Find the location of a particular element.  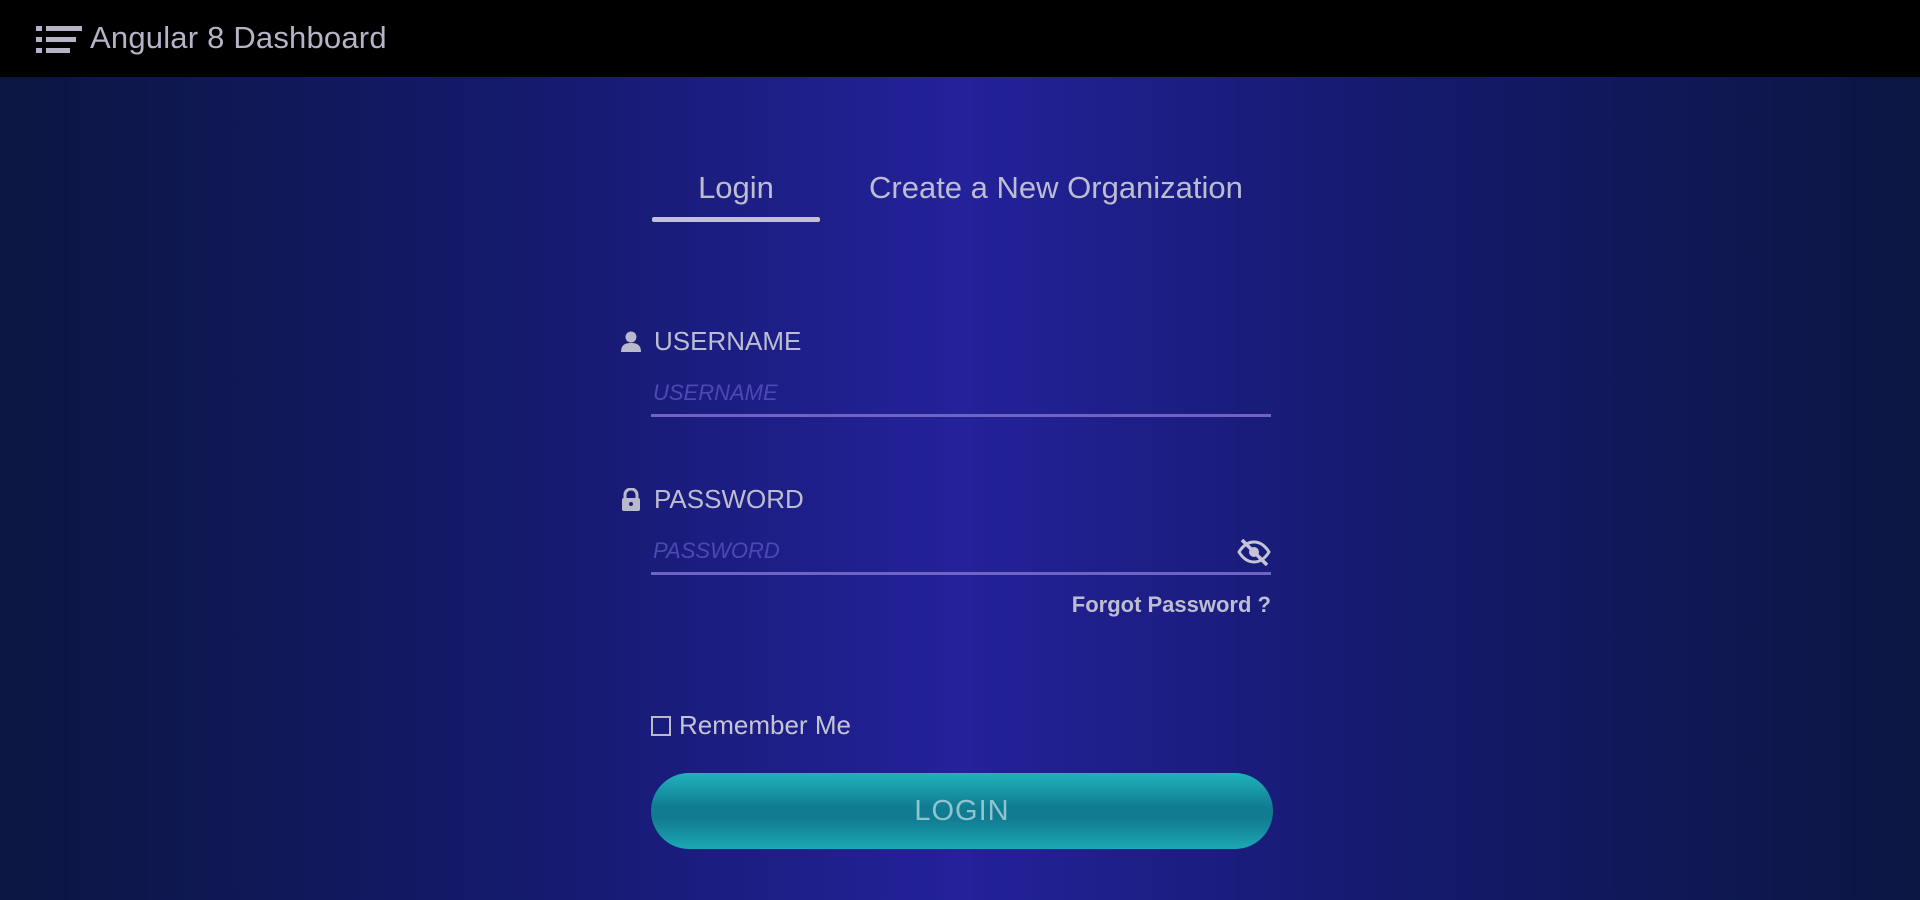

username-field-wrapper is located at coordinates (961, 395).